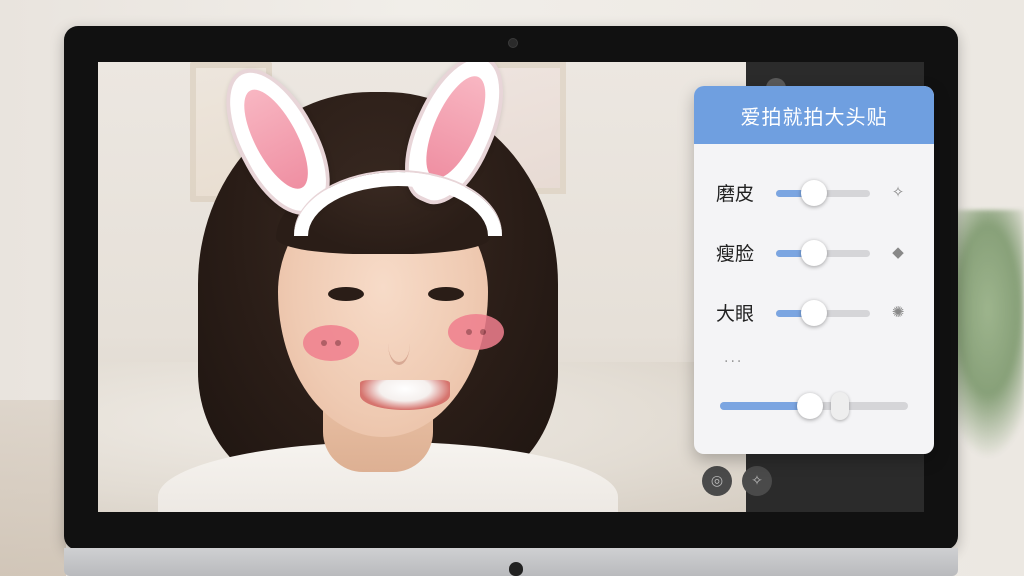  What do you see at coordinates (735, 314) in the screenshot?
I see `control-label: 大眼` at bounding box center [735, 314].